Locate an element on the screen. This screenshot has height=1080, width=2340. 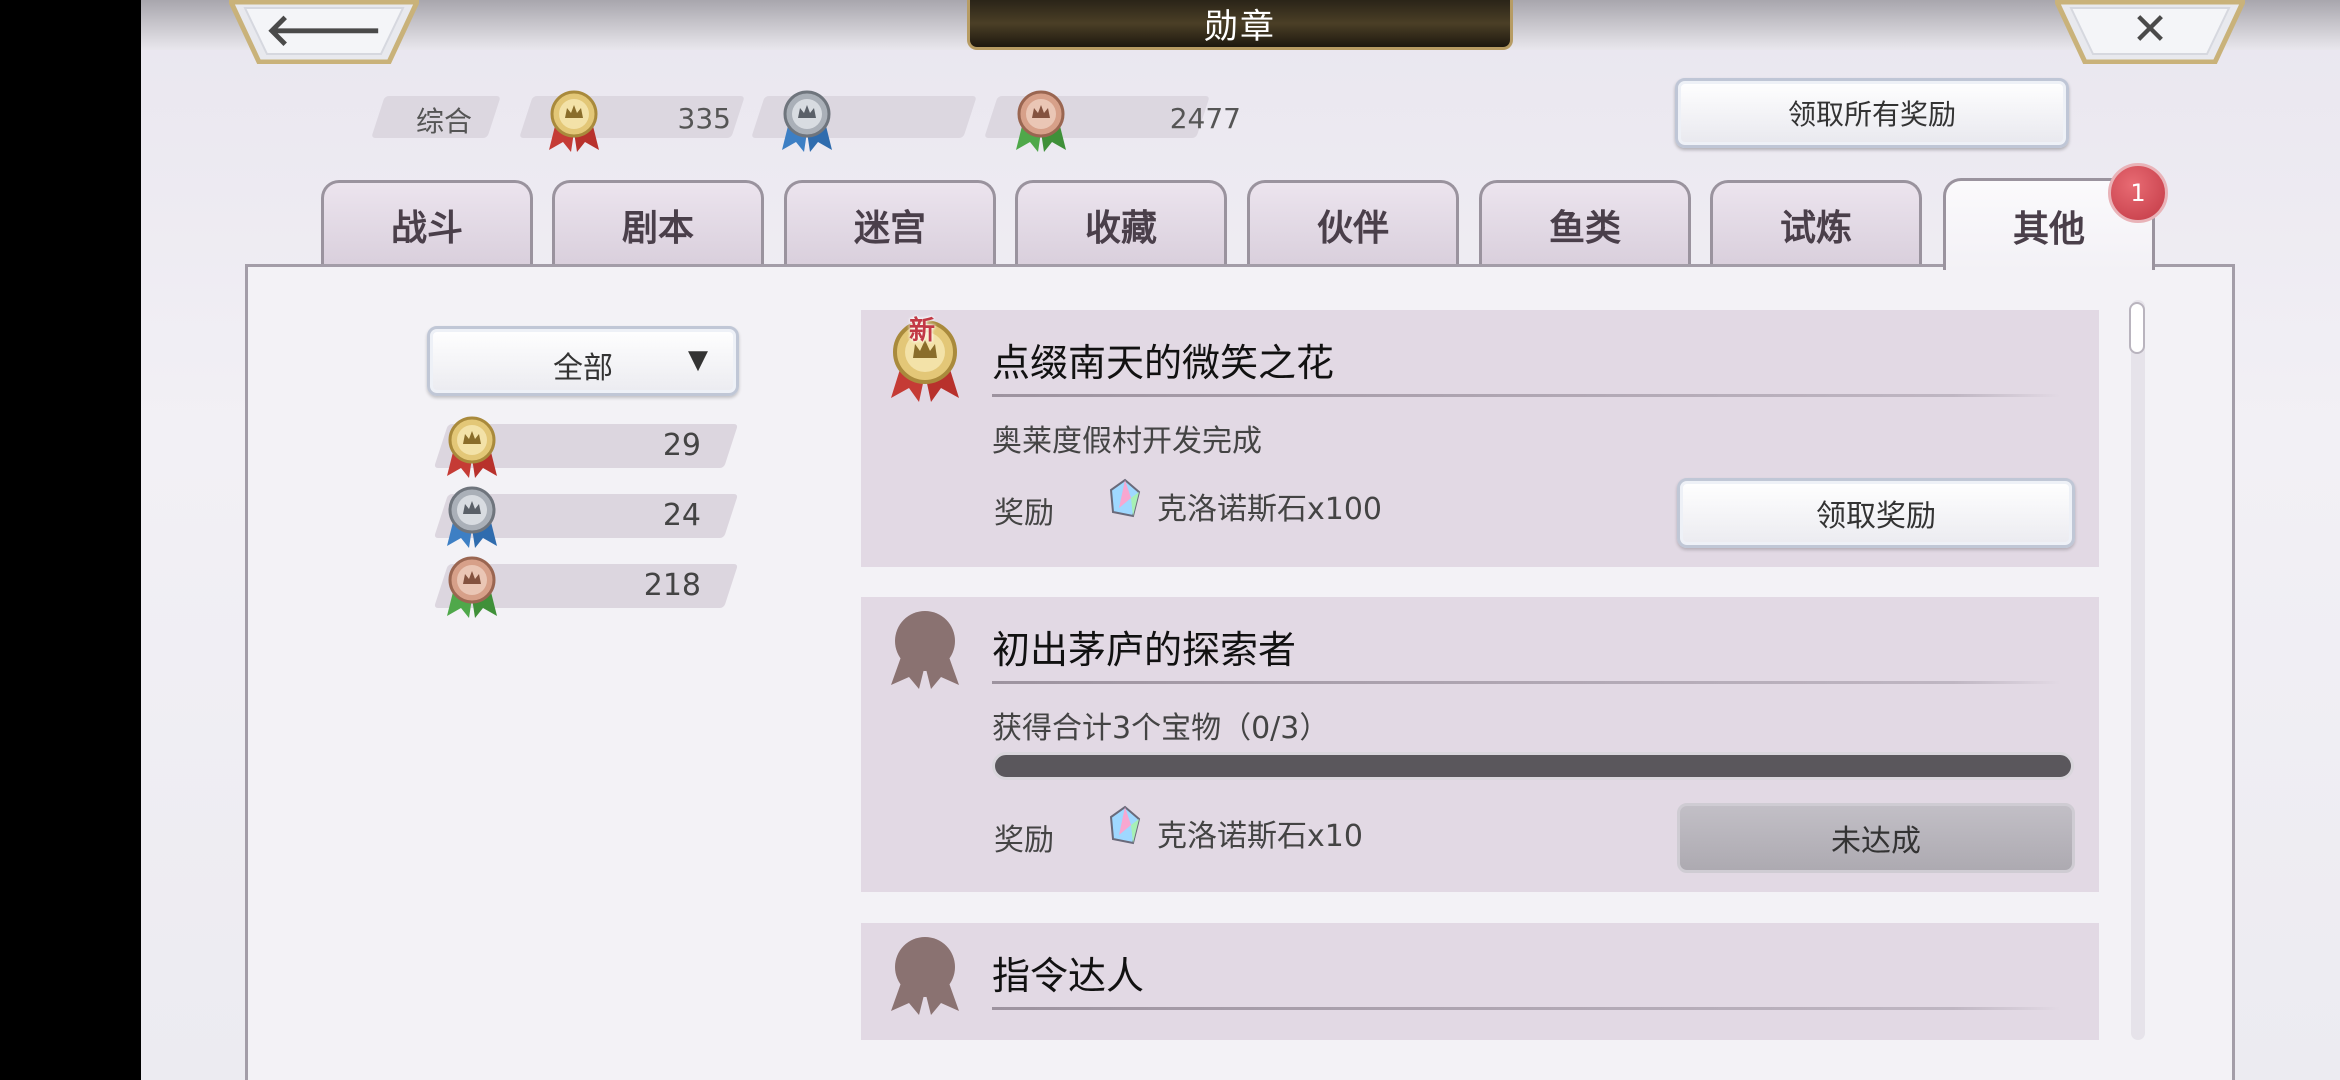
achievement-title: 初出茅庐的探索者 is located at coordinates (1144, 650).